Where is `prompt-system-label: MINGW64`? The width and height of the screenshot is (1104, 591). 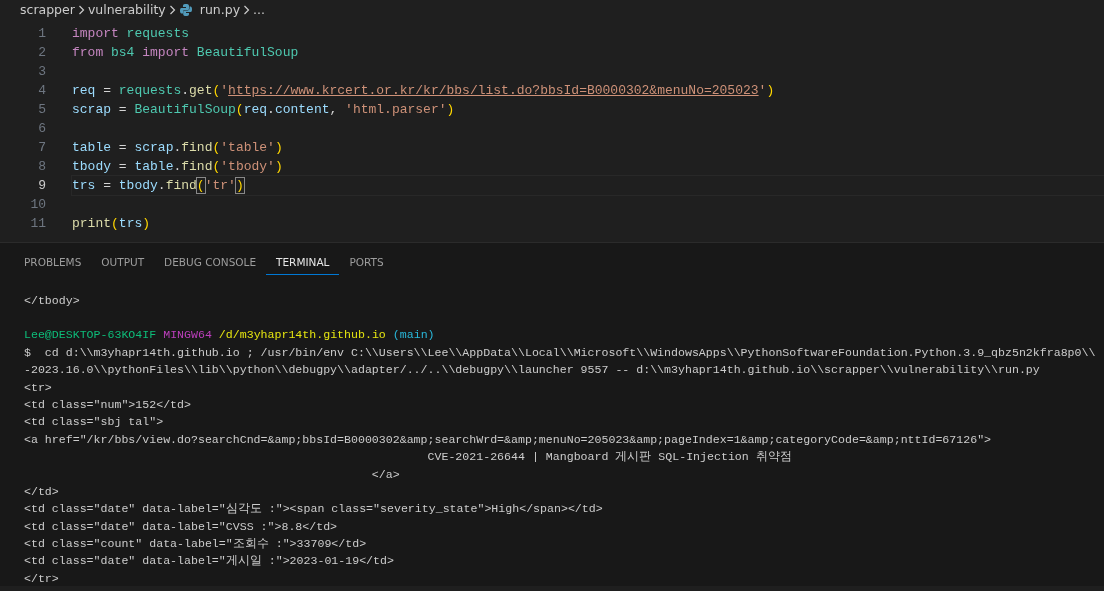
prompt-system-label: MINGW64 is located at coordinates (187, 335).